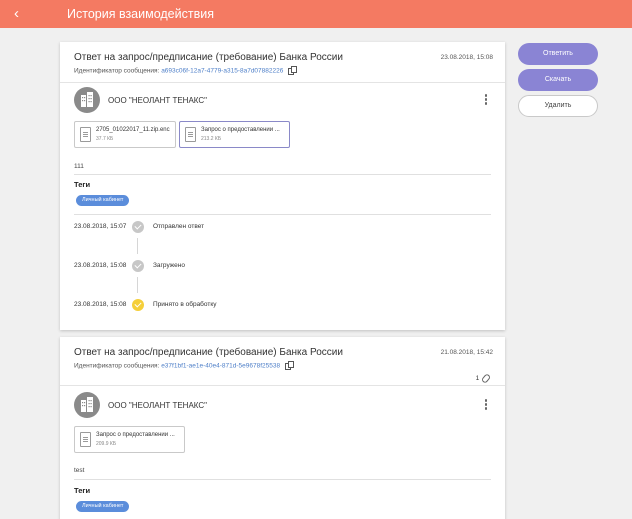 This screenshot has width=632, height=519. Describe the element at coordinates (169, 265) in the screenshot. I see `timeline-status: Загружено` at that location.